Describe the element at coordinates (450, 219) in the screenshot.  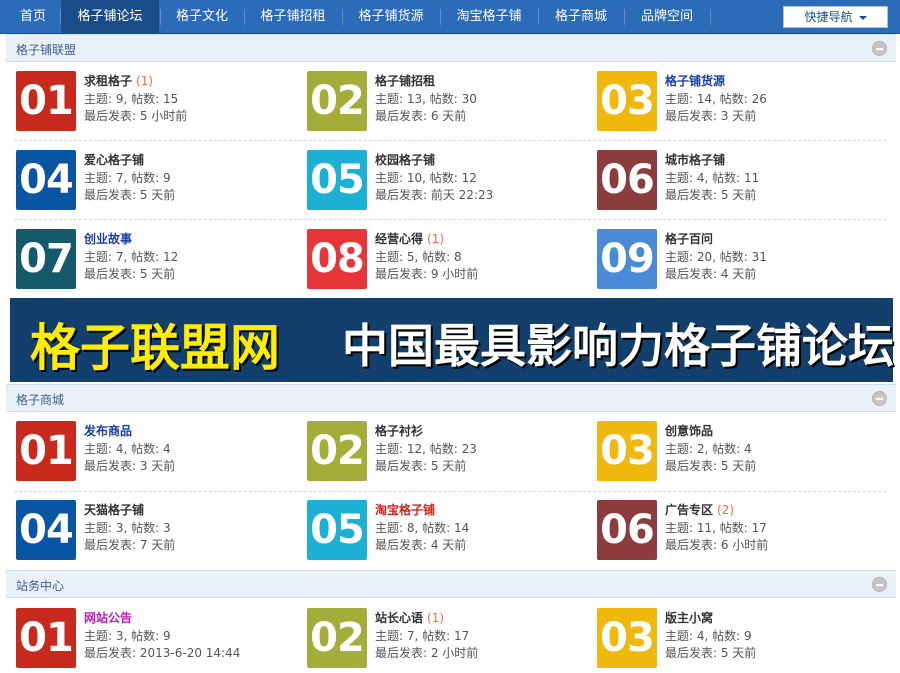
I see `row-divider` at that location.